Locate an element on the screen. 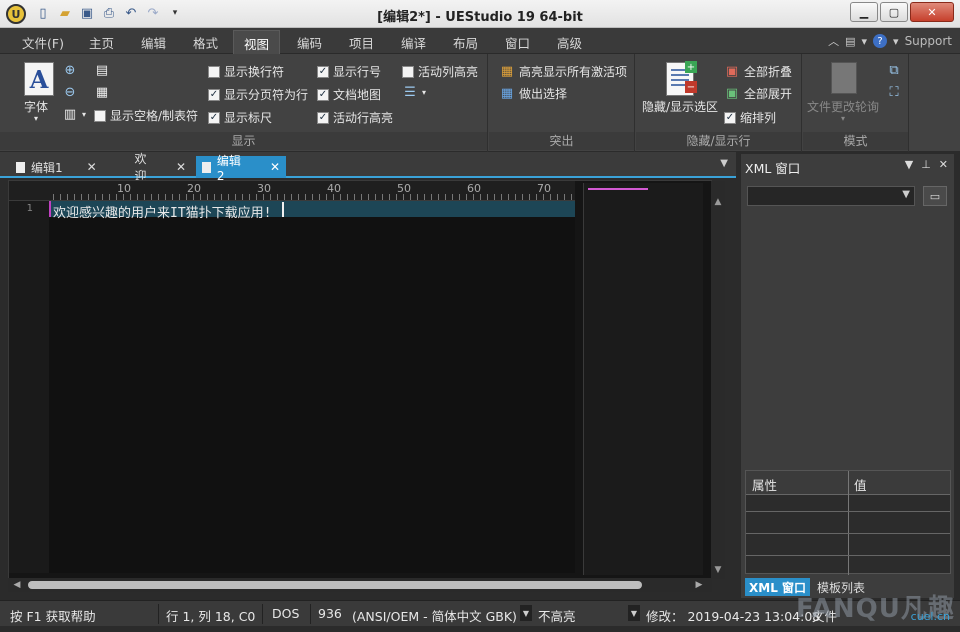  status-codepage: 936 is located at coordinates (330, 613).